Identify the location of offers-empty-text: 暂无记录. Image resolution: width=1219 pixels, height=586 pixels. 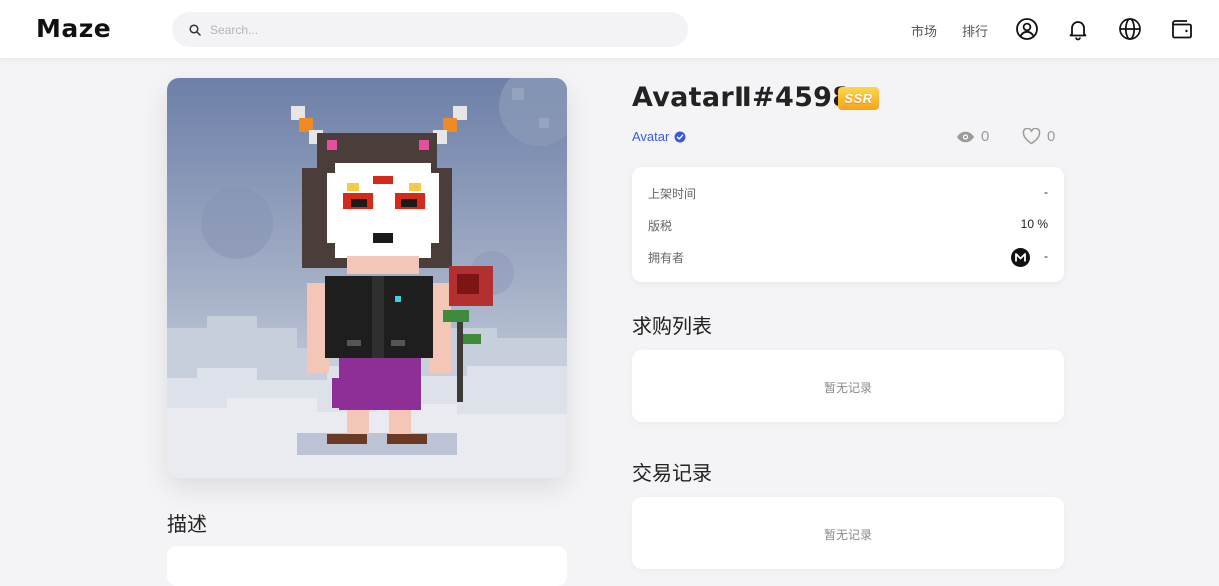
(847, 388).